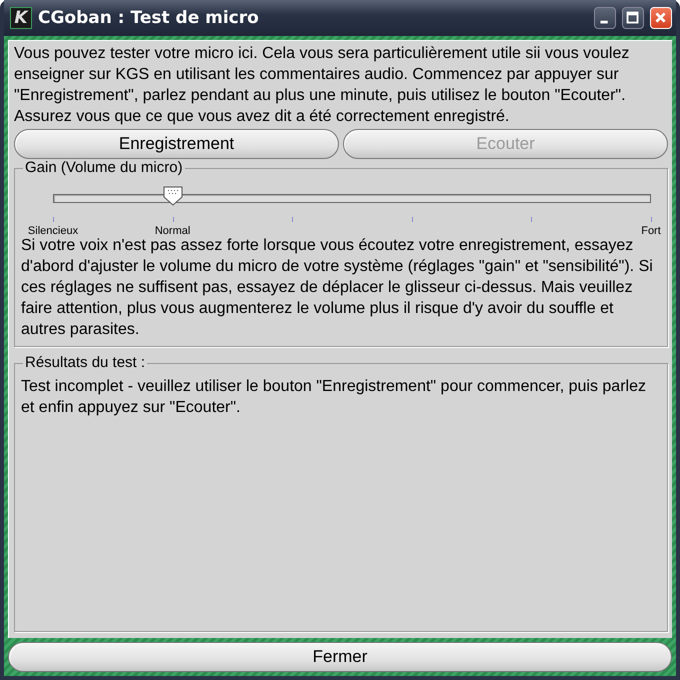 The width and height of the screenshot is (680, 680). What do you see at coordinates (633, 18) in the screenshot?
I see `maximize-icon` at bounding box center [633, 18].